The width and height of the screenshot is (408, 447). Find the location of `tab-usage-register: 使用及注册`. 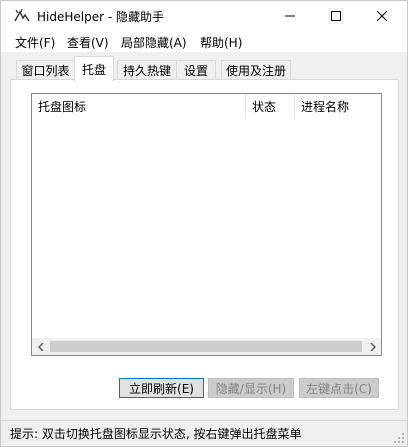

tab-usage-register: 使用及注册 is located at coordinates (256, 70).